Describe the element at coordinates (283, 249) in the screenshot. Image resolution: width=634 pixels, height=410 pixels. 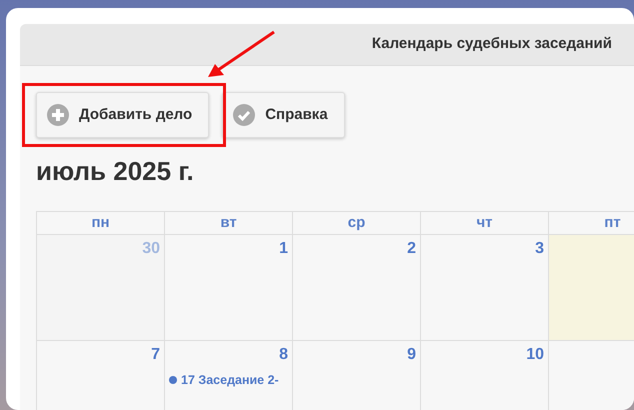
I see `day-number: 1` at that location.